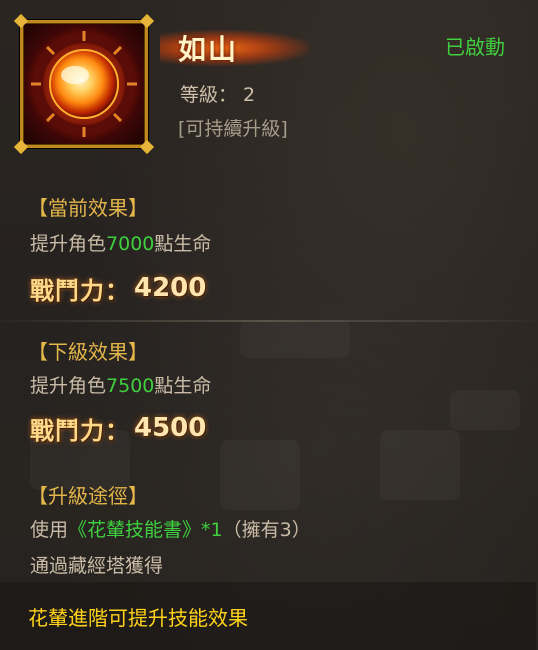 The width and height of the screenshot is (538, 650). Describe the element at coordinates (233, 129) in the screenshot. I see `upgrade-note: [可持續升級]` at that location.